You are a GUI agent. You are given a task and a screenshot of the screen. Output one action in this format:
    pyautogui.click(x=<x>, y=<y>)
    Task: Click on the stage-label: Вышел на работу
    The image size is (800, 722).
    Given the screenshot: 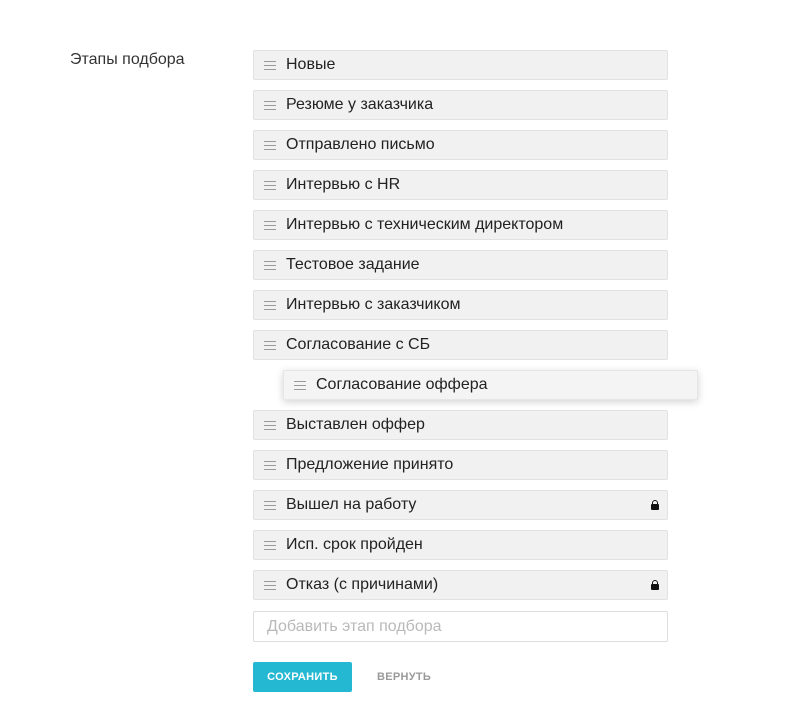 What is the action you would take?
    pyautogui.click(x=351, y=504)
    